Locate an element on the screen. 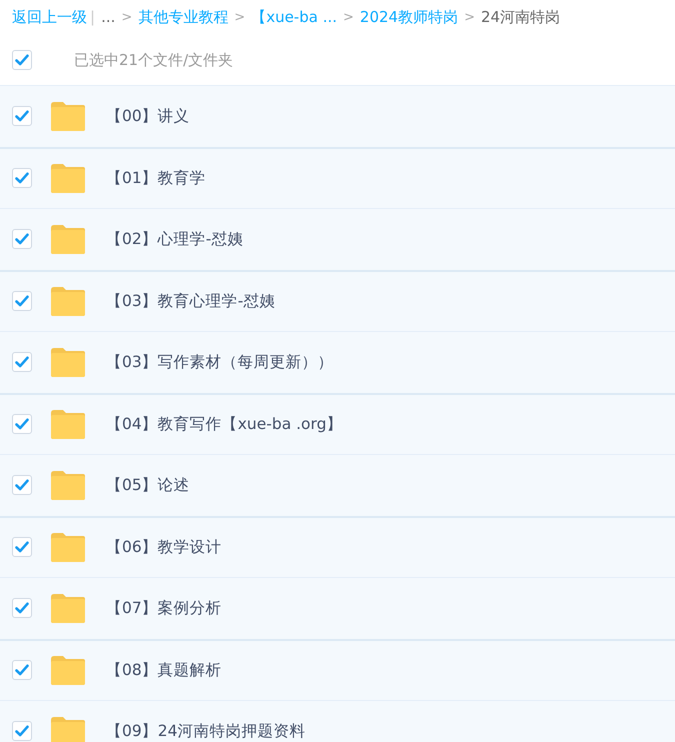 Image resolution: width=675 pixels, height=742 pixels. folder-name: 【03】写作素材（每周更新）） is located at coordinates (220, 362).